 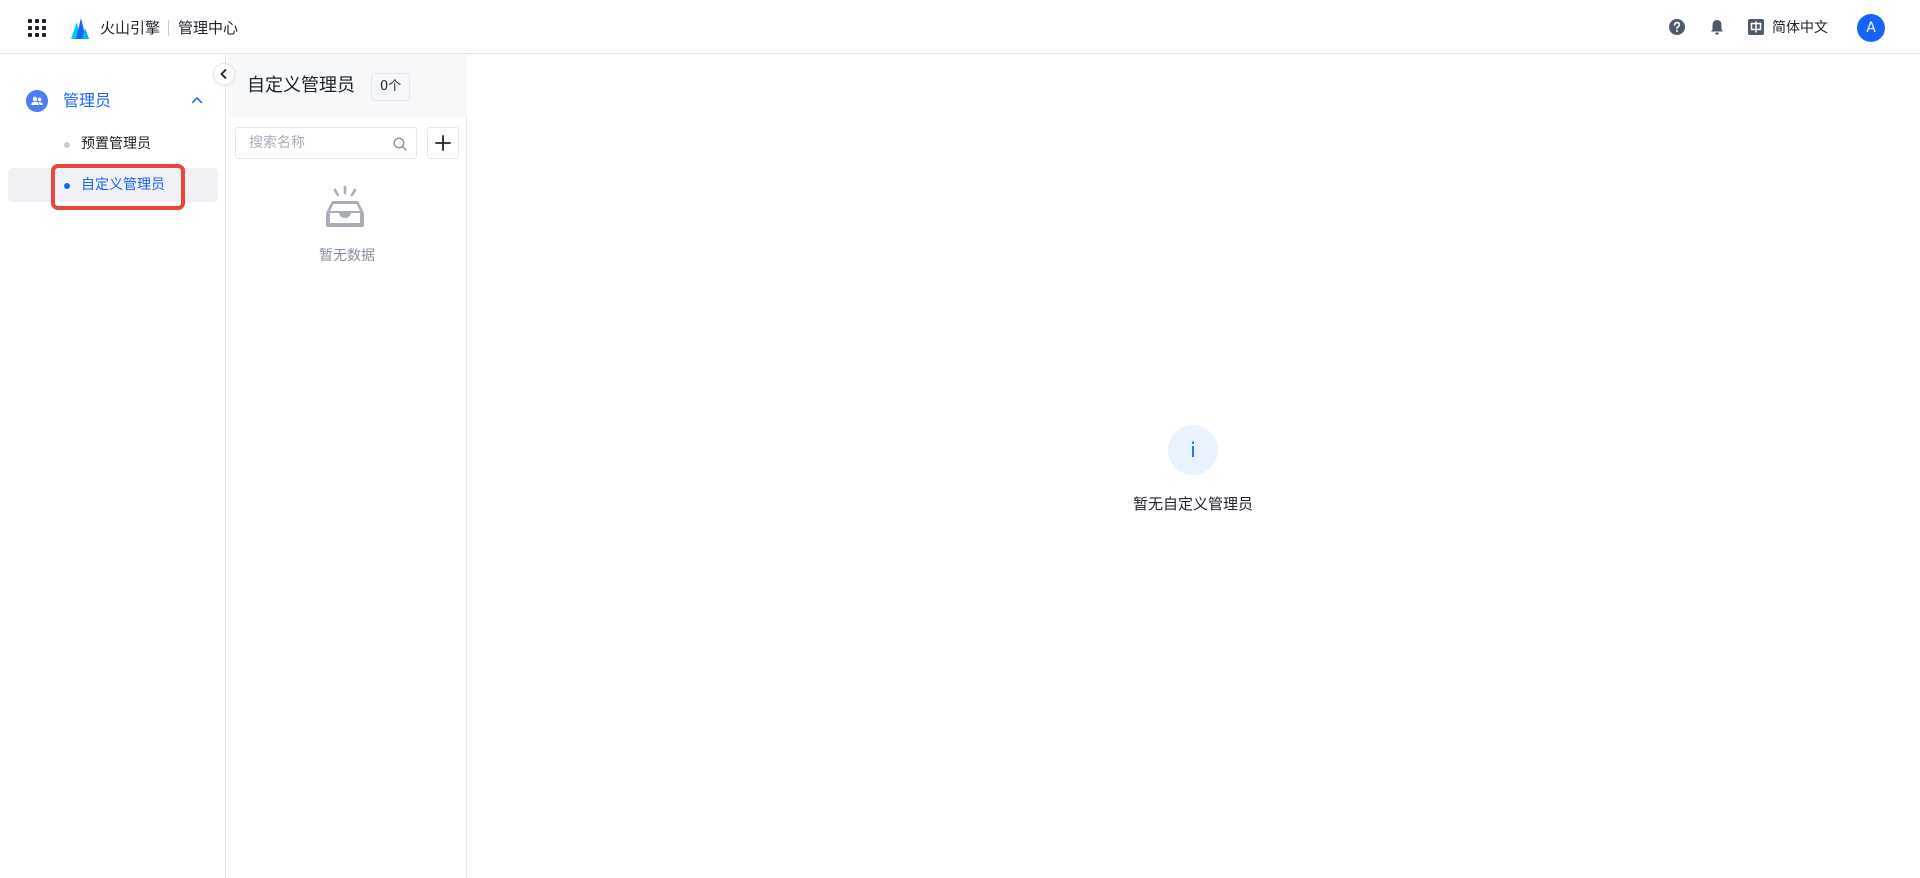 What do you see at coordinates (37, 28) in the screenshot?
I see `grid-icon` at bounding box center [37, 28].